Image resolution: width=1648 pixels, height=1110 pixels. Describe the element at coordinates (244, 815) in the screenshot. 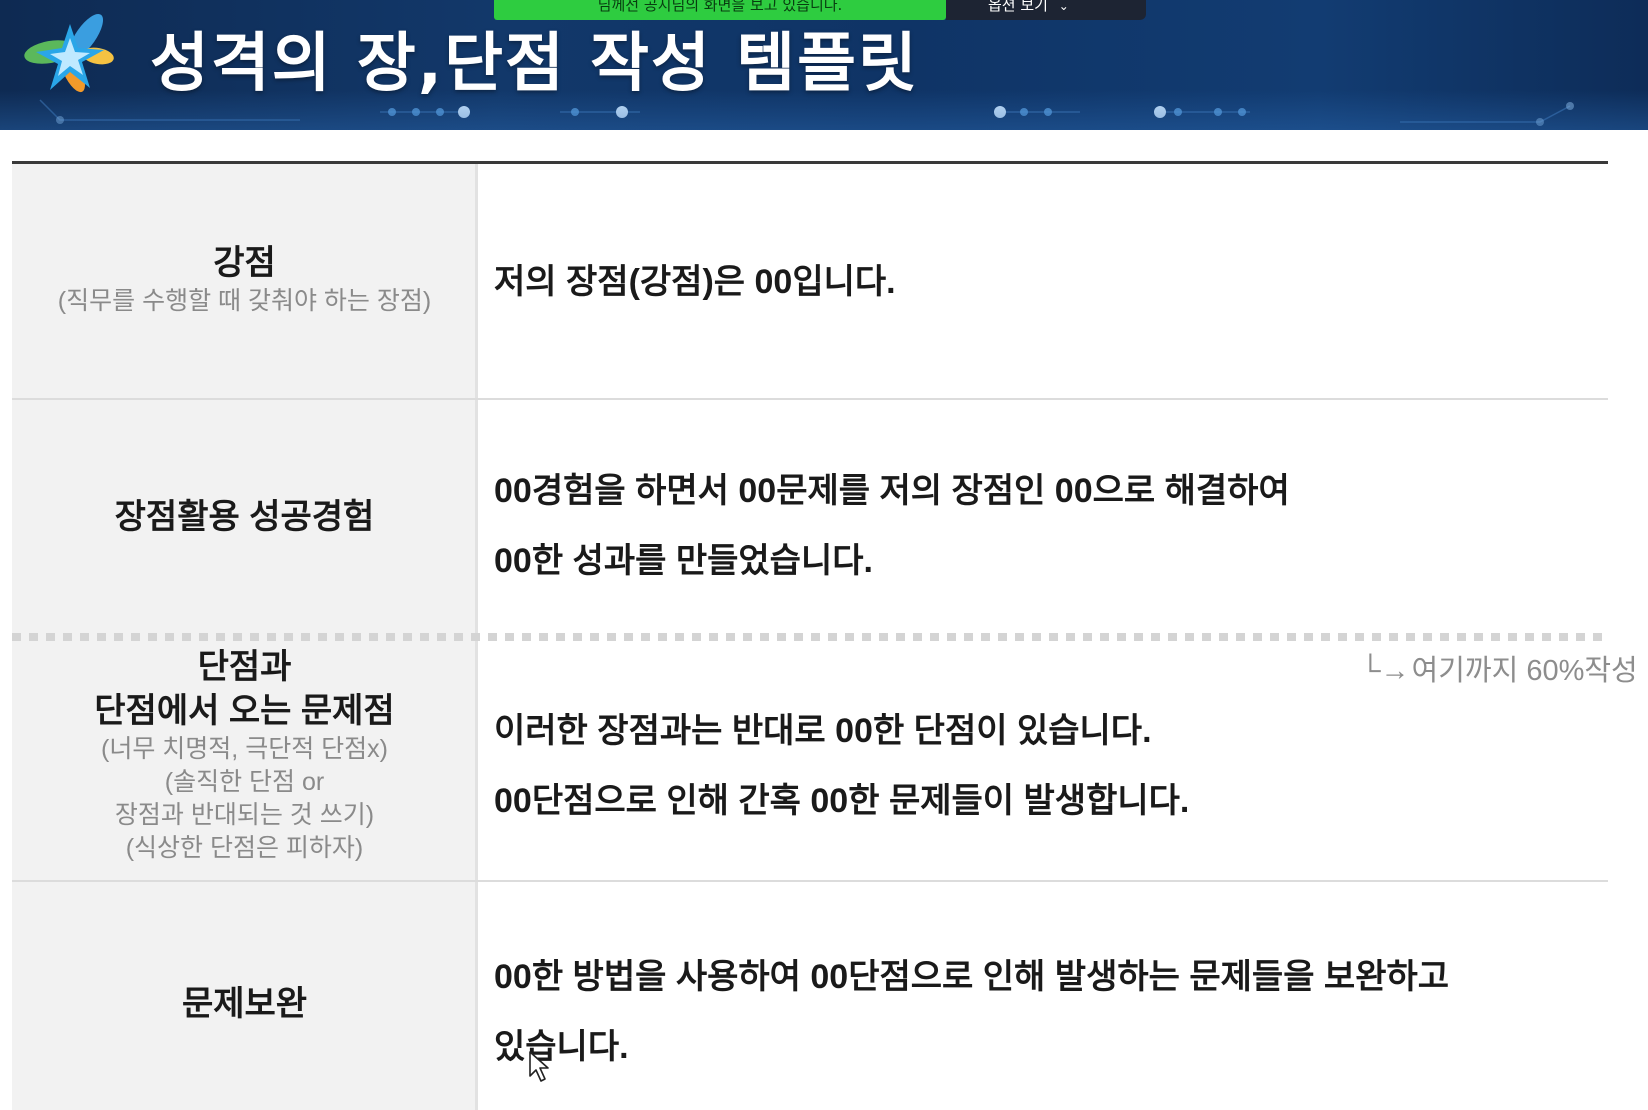

I see `row-label-subtitle: 장점과 반대되는 것 쓰기)` at that location.